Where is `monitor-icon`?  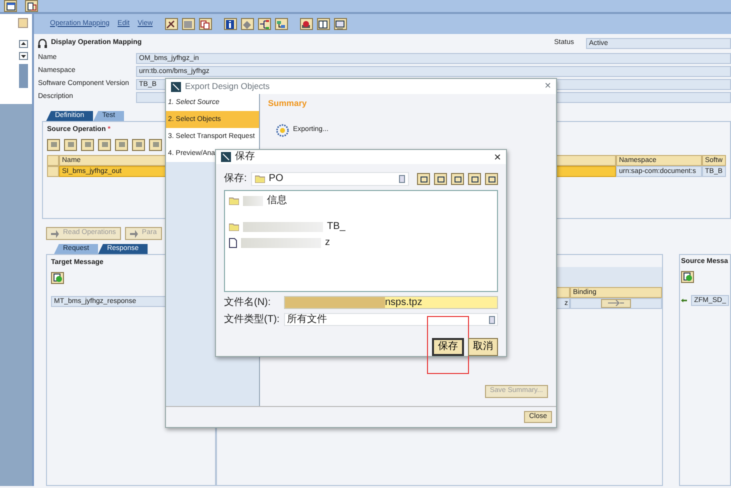 monitor-icon is located at coordinates (340, 24).